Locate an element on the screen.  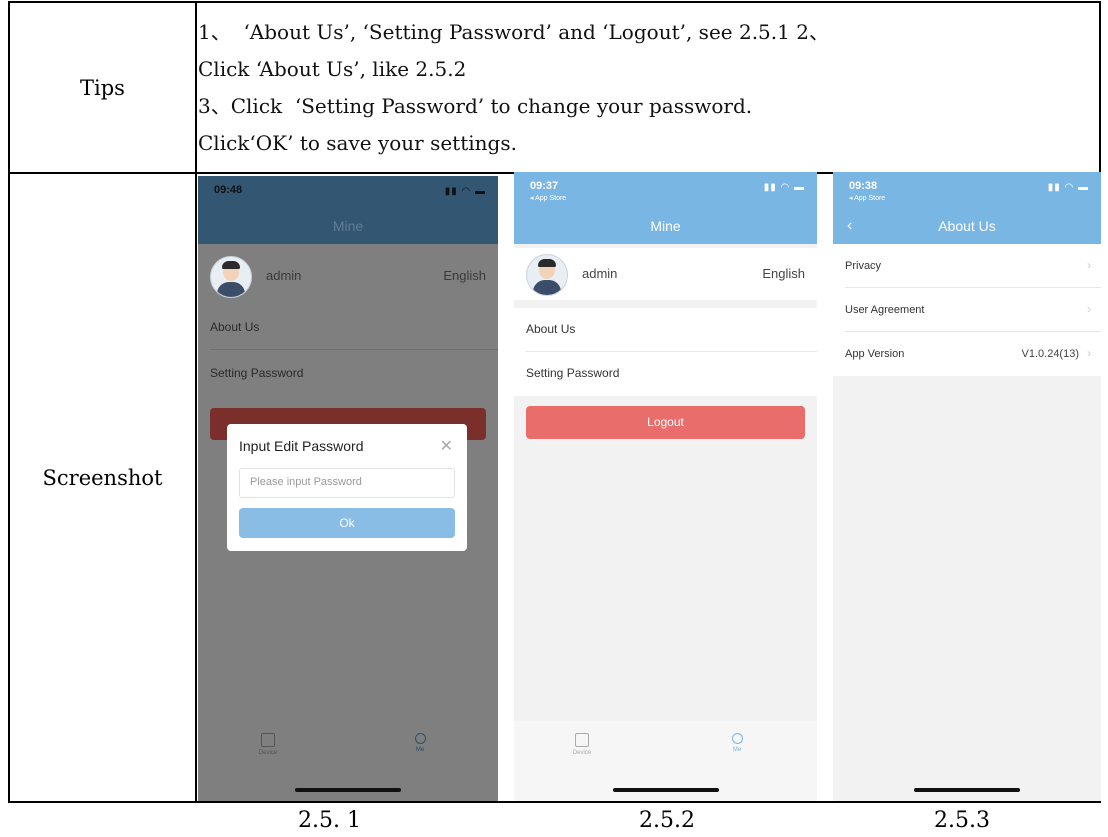
app-version-value: V1.0.24(13) is located at coordinates (1050, 354).